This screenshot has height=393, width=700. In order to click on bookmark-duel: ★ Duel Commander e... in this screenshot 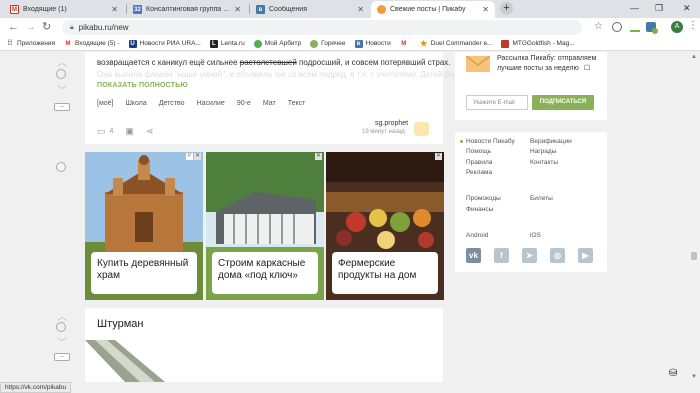, I will do `click(456, 43)`.